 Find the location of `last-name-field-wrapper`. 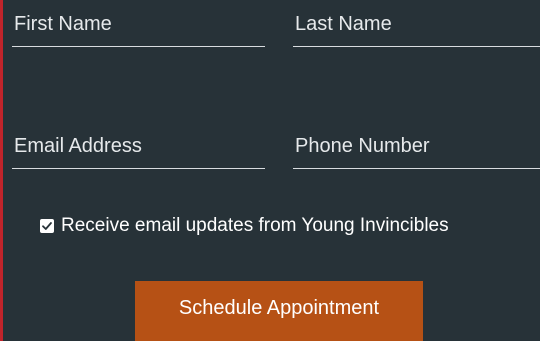

last-name-field-wrapper is located at coordinates (416, 24).